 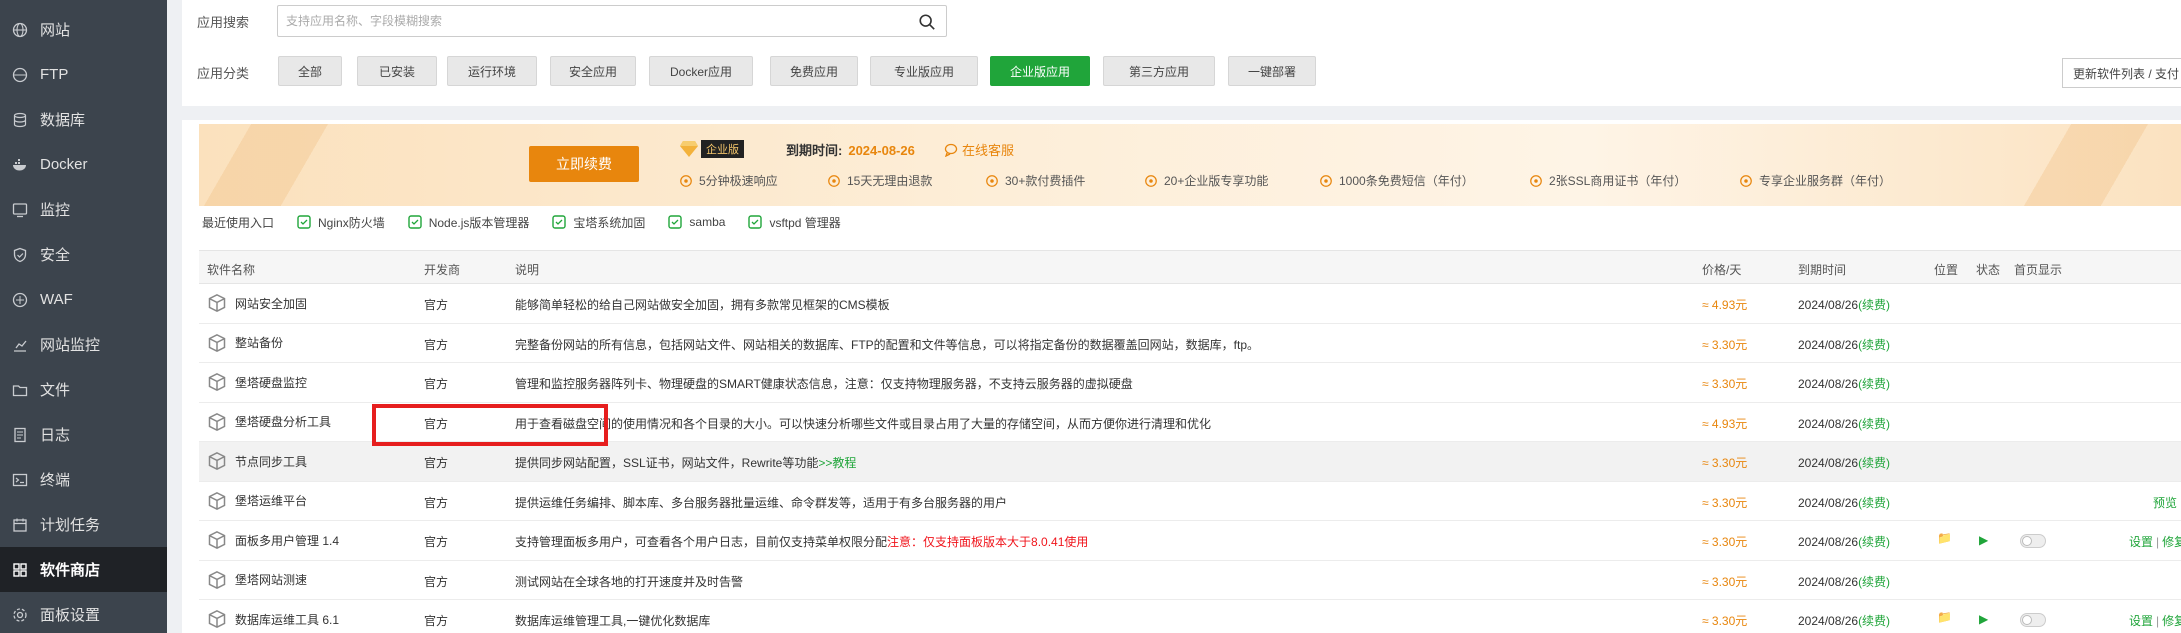 What do you see at coordinates (83, 74) in the screenshot?
I see `sidebar-item-ftp: FTP` at bounding box center [83, 74].